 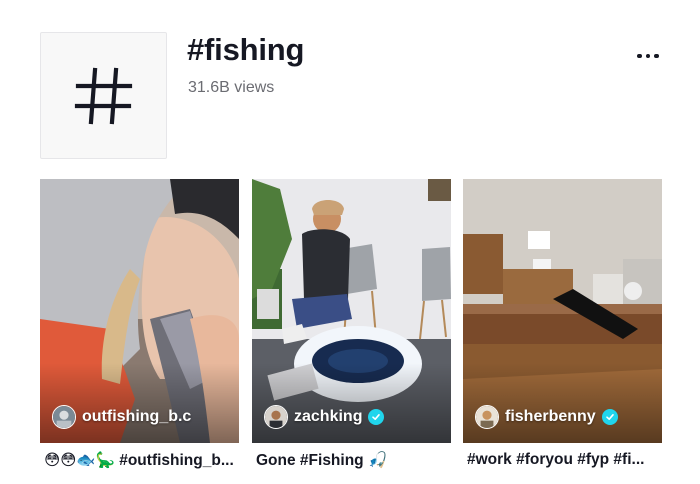 I want to click on more-options-button, so click(x=648, y=56).